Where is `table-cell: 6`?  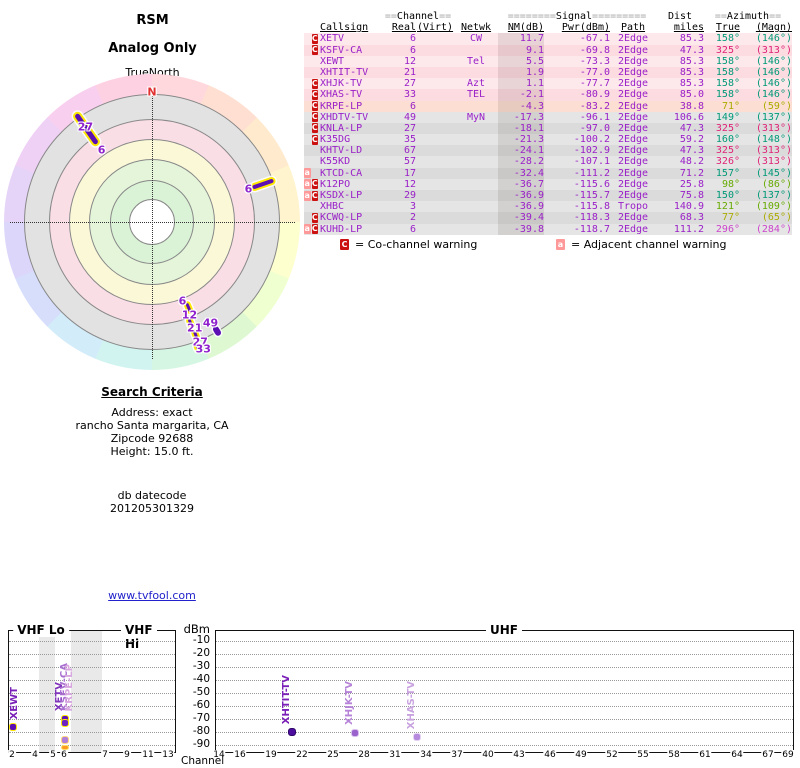
table-cell: 6 is located at coordinates (412, 39).